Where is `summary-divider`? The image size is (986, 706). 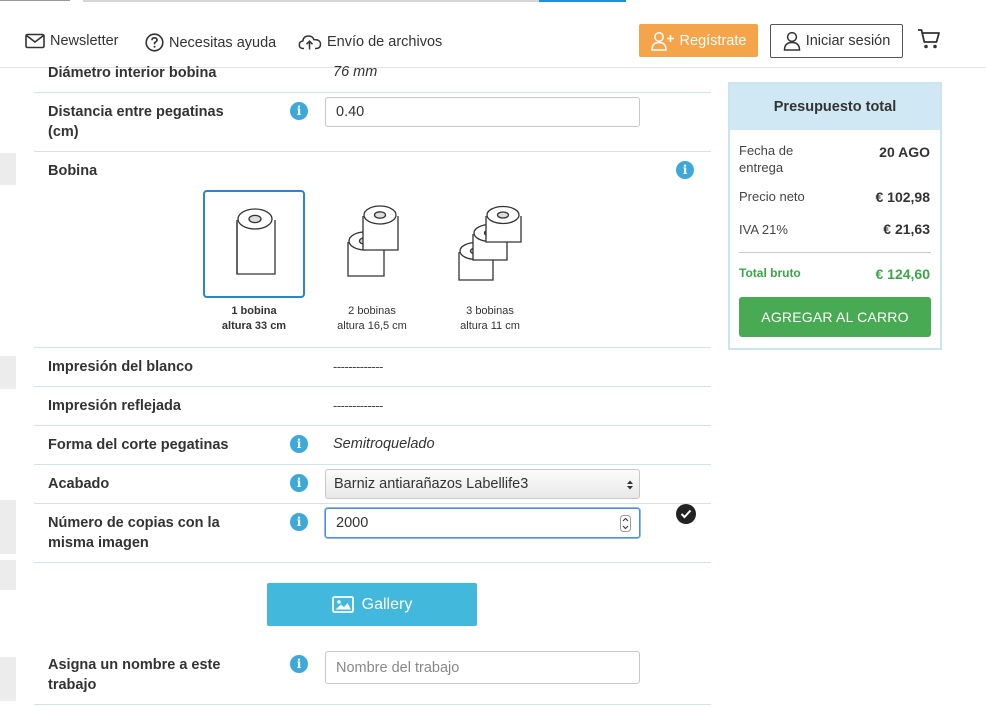
summary-divider is located at coordinates (835, 252).